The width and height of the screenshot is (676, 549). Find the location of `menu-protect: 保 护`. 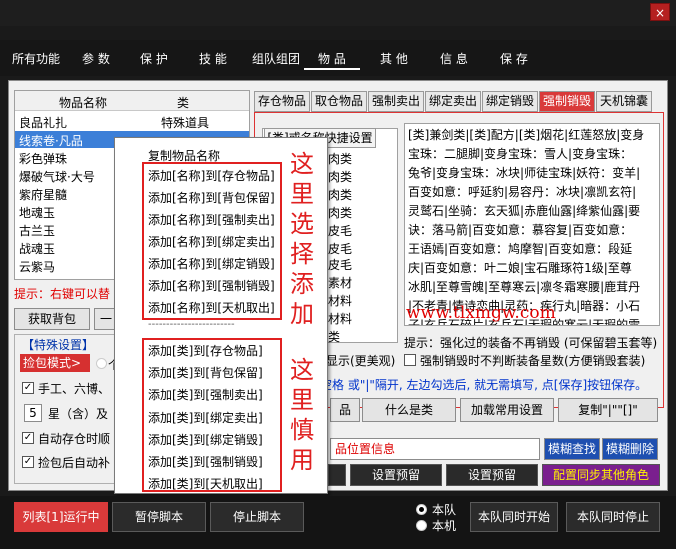

menu-protect: 保 护 is located at coordinates (154, 58).